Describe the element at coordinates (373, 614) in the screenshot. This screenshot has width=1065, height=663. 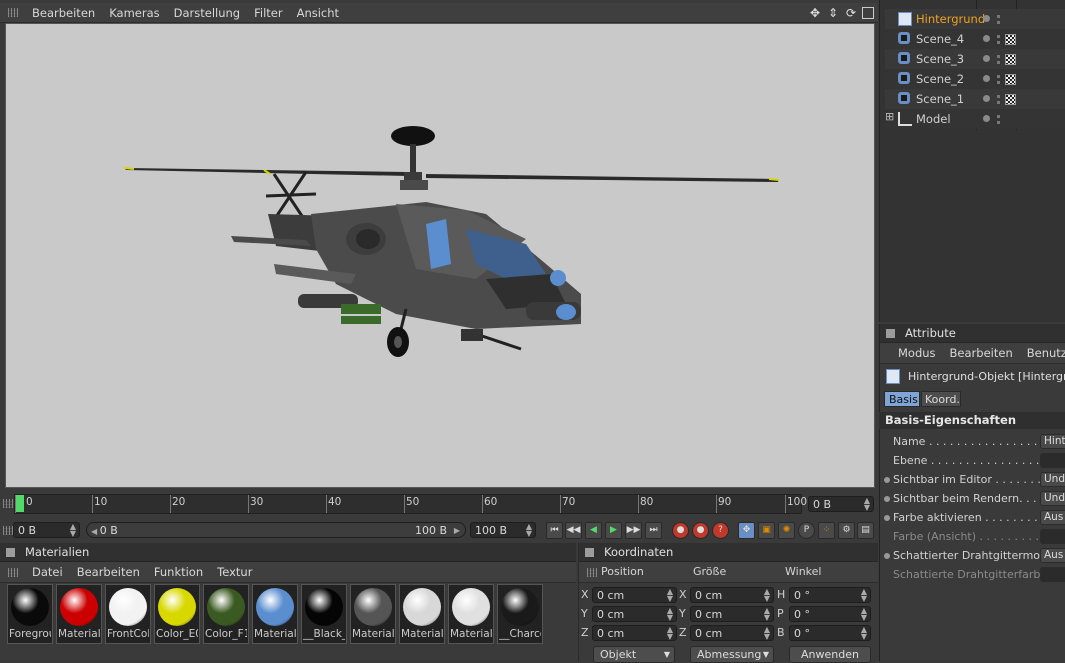
I see `material-swatch: Material2` at that location.